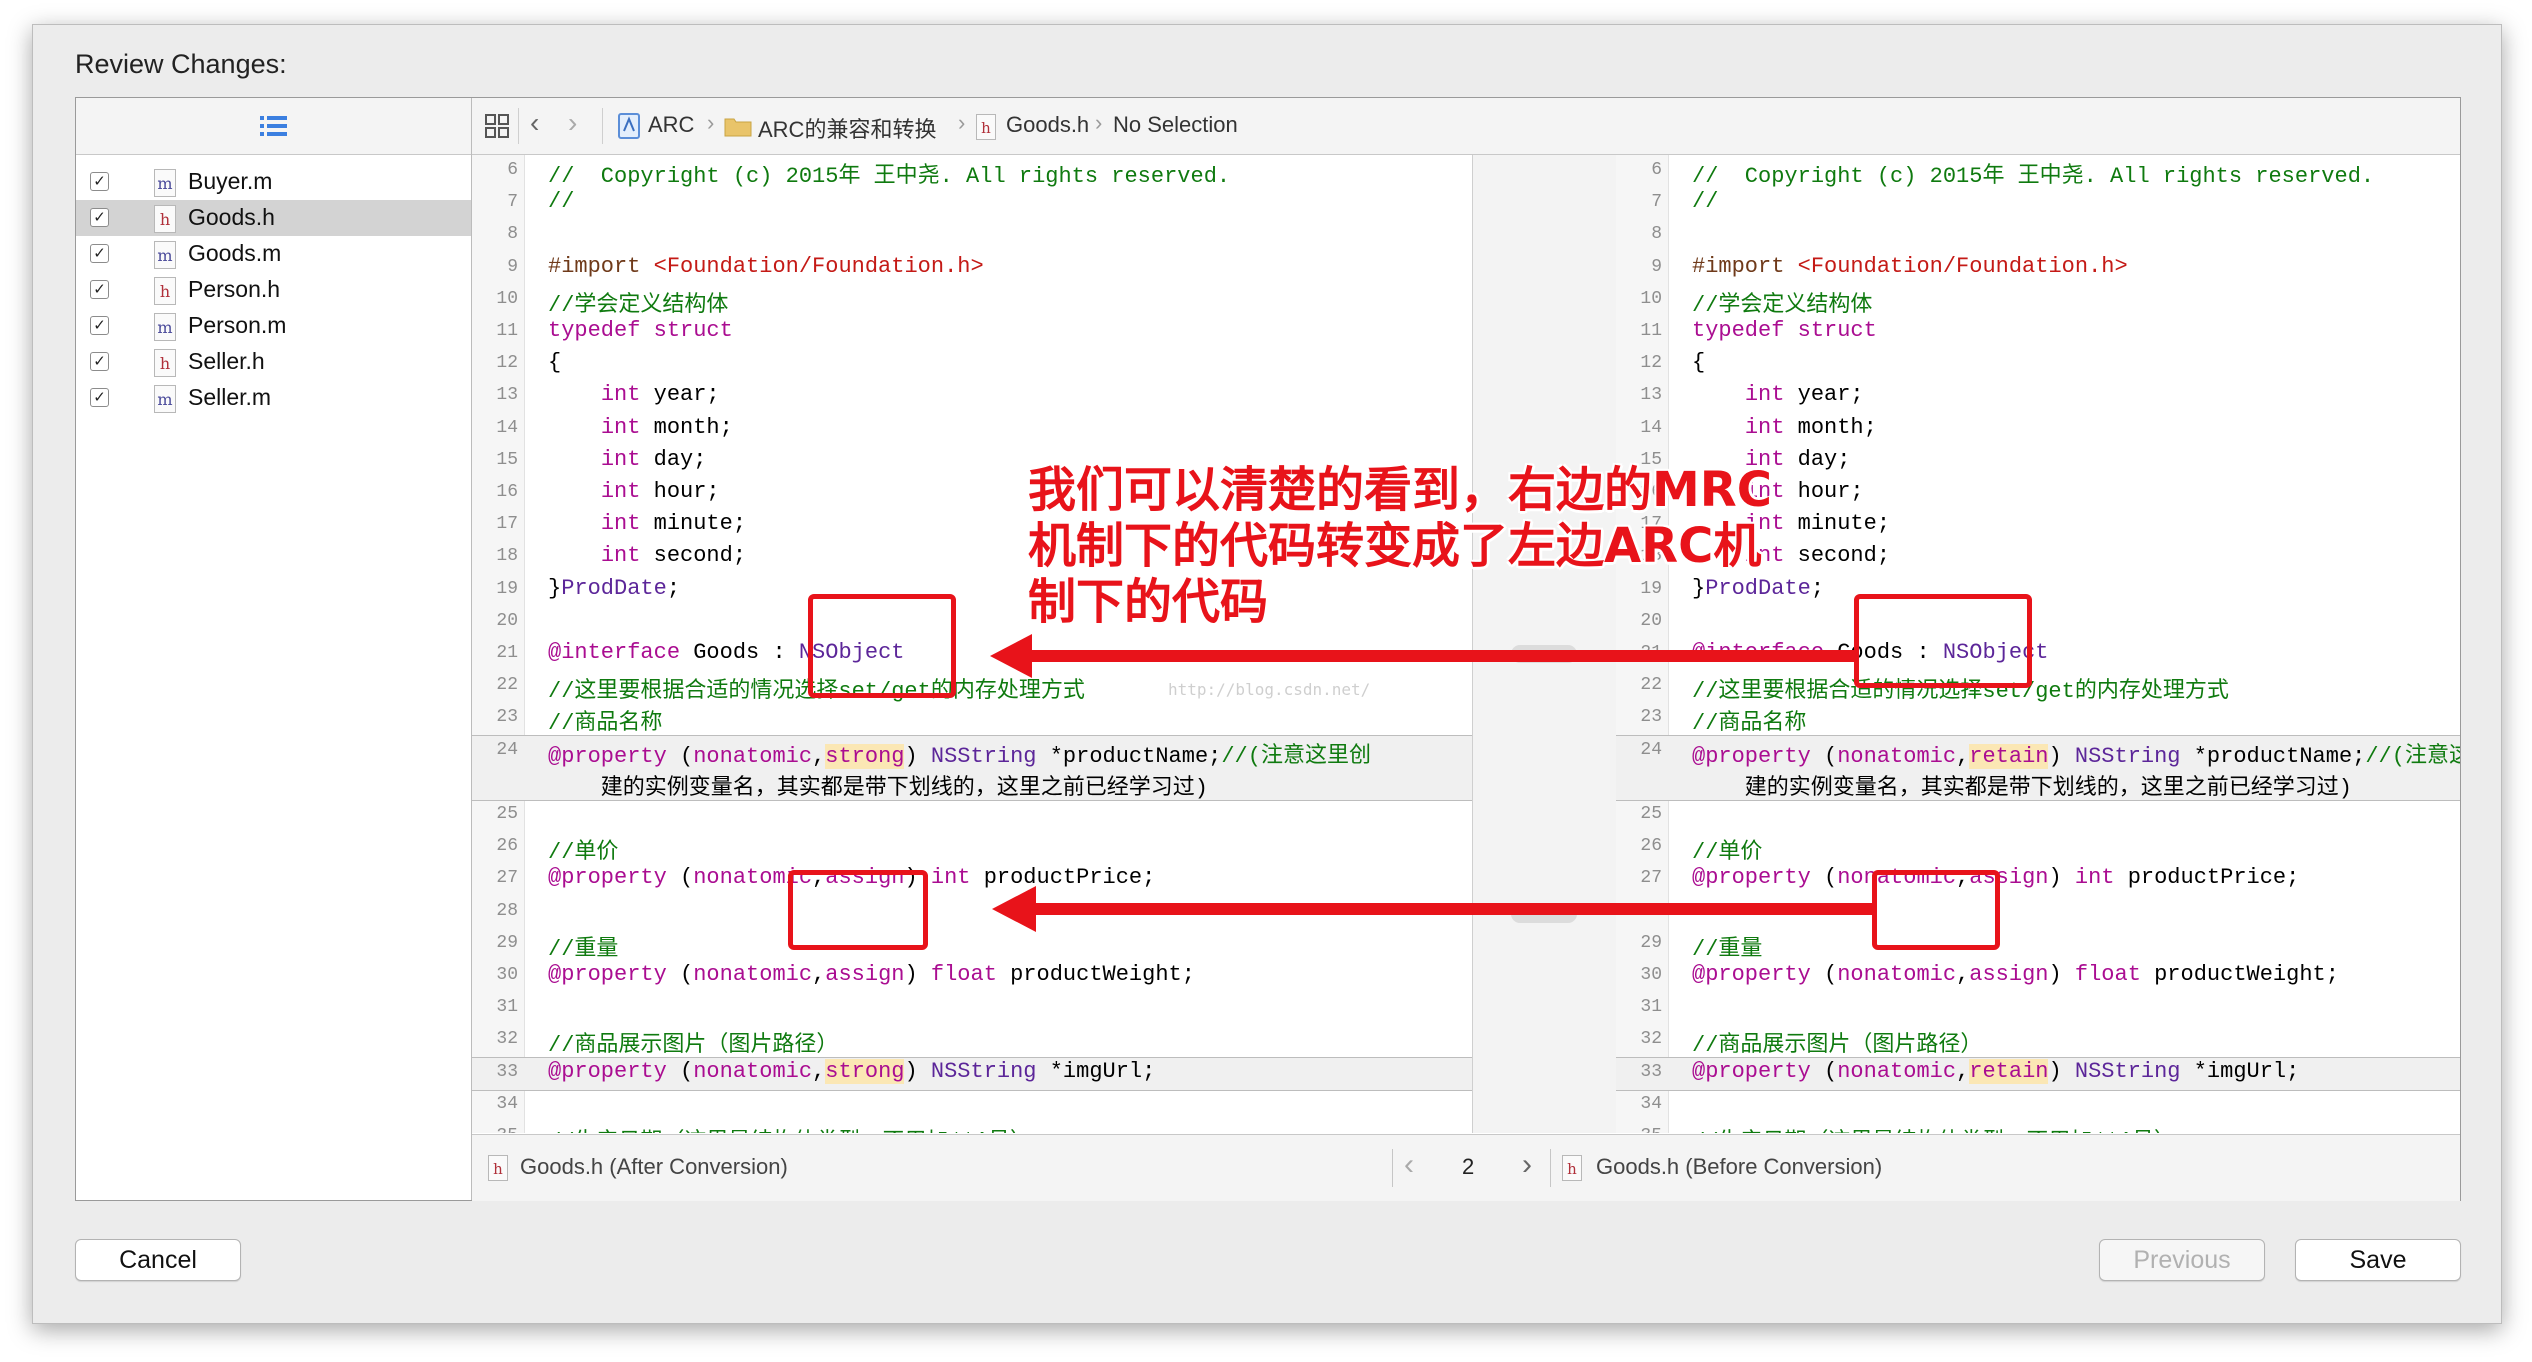 Image resolution: width=2532 pixels, height=1362 pixels. What do you see at coordinates (1400, 490) in the screenshot?
I see `callout-line-1: 我们可以清楚的看到，右边的MRC` at bounding box center [1400, 490].